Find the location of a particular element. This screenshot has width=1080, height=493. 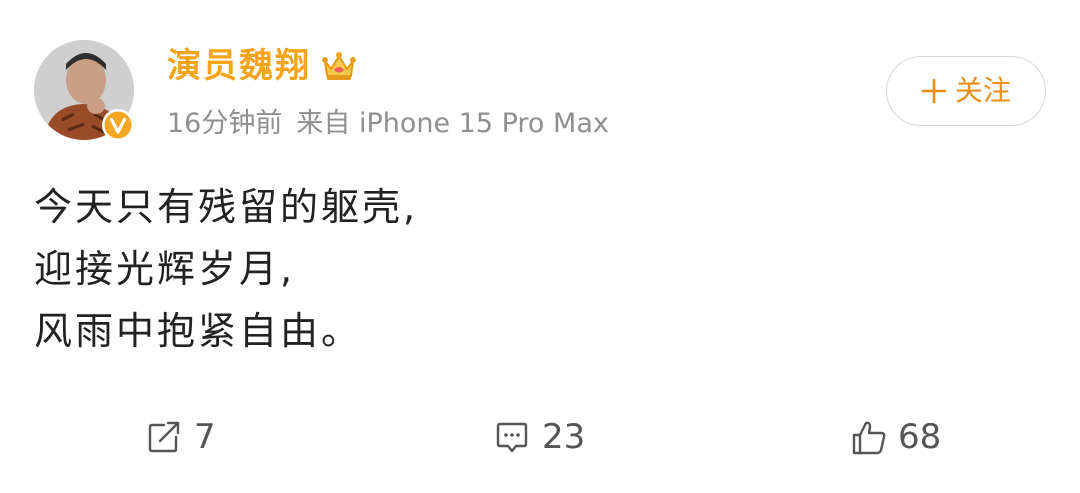

post-meta: 16分钟前 来自 iPhone 15 Pro Max is located at coordinates (388, 124).